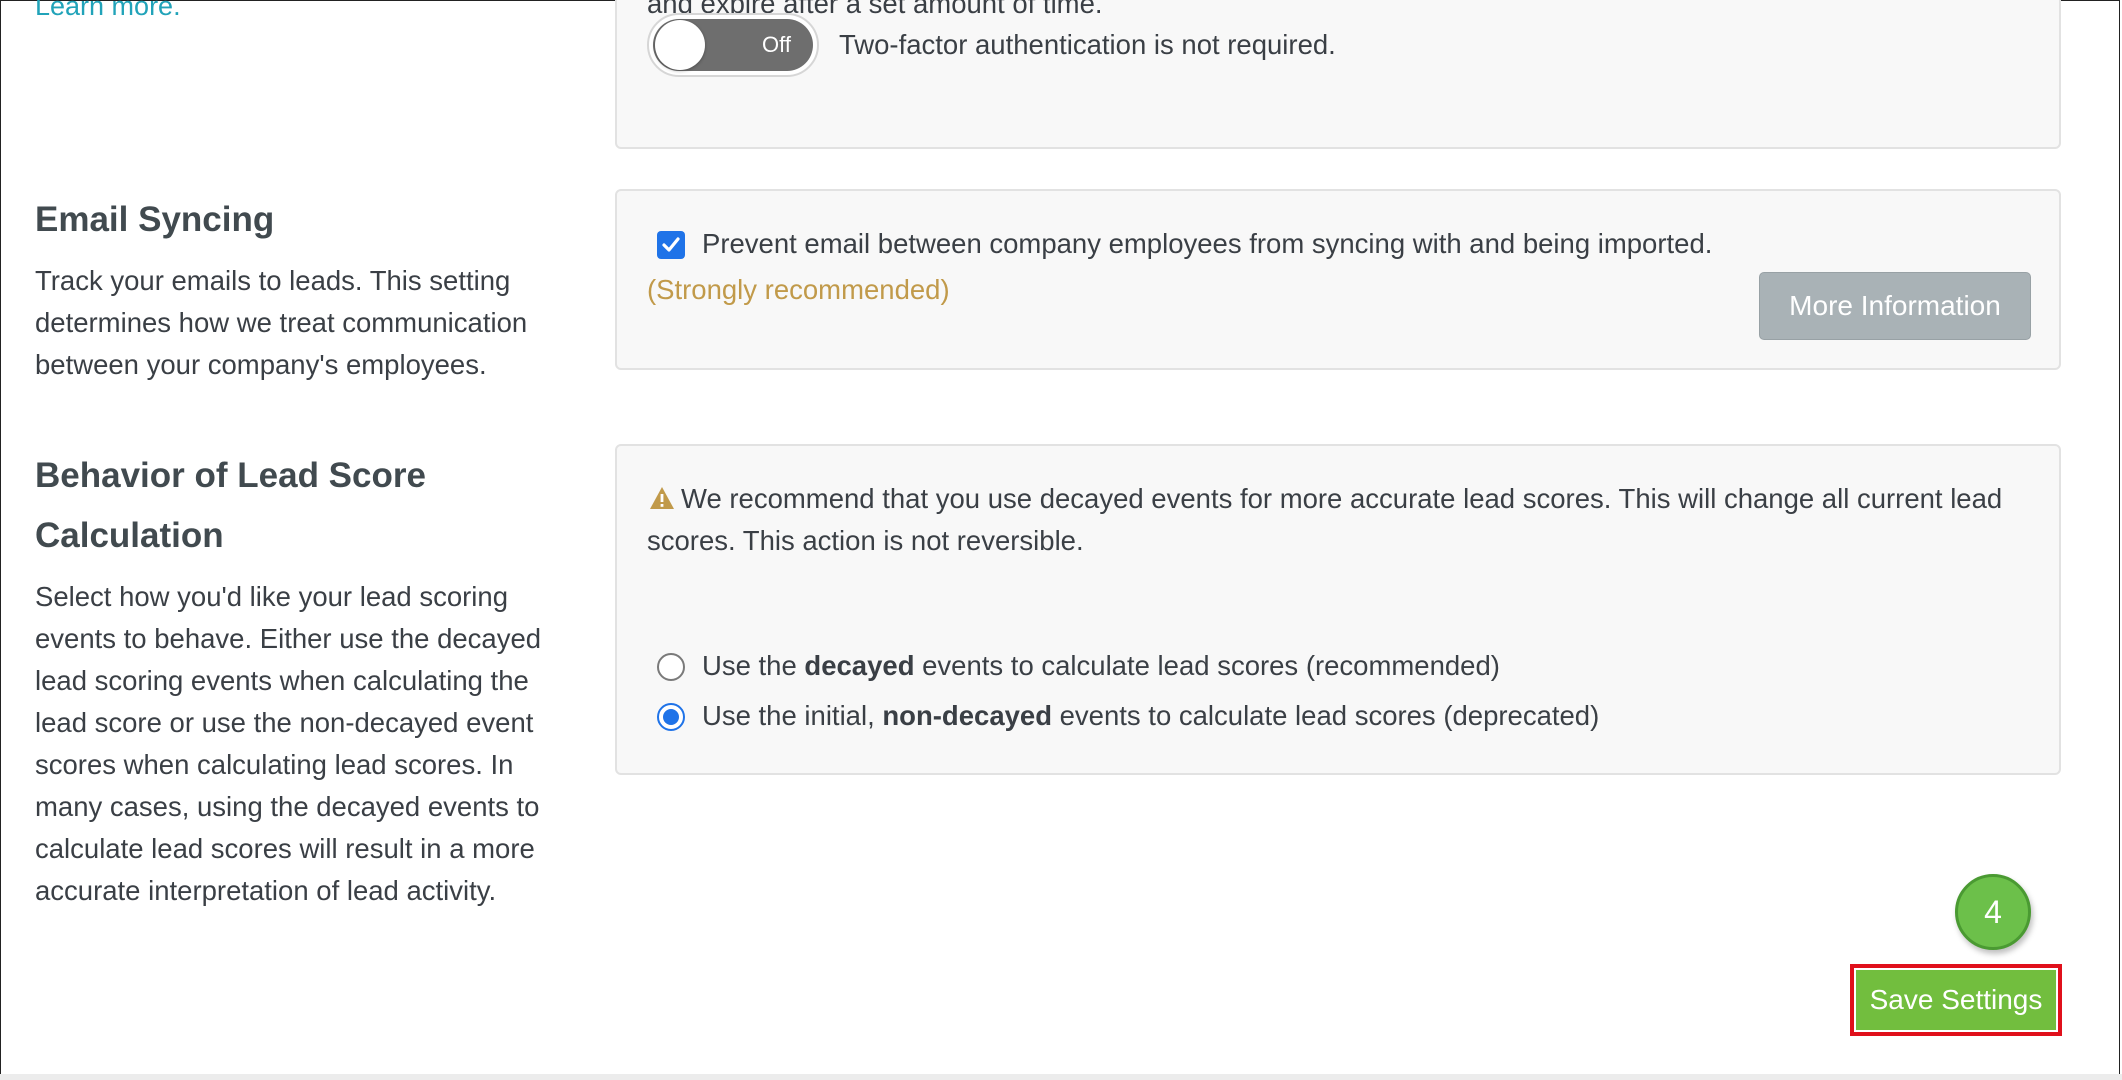 The width and height of the screenshot is (2122, 1080). I want to click on email-syncing-title: Email Syncing, so click(155, 219).